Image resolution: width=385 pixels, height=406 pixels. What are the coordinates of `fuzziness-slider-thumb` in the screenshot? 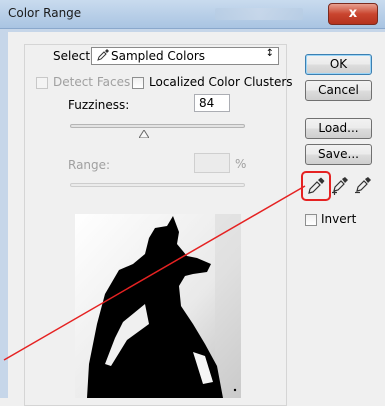 It's located at (144, 134).